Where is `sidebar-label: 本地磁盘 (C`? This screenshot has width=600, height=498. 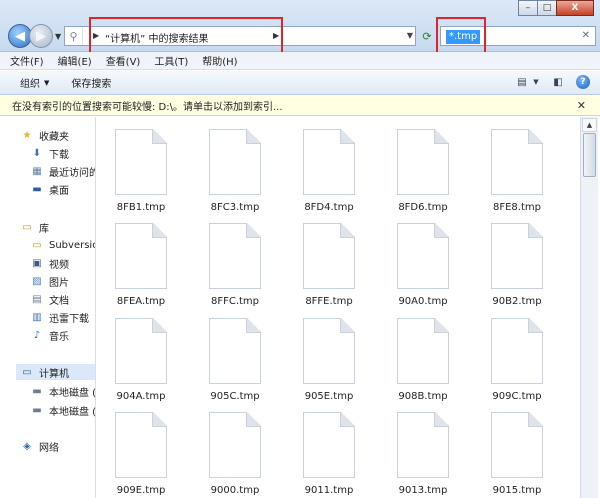
sidebar-label: 本地磁盘 (C is located at coordinates (72, 393).